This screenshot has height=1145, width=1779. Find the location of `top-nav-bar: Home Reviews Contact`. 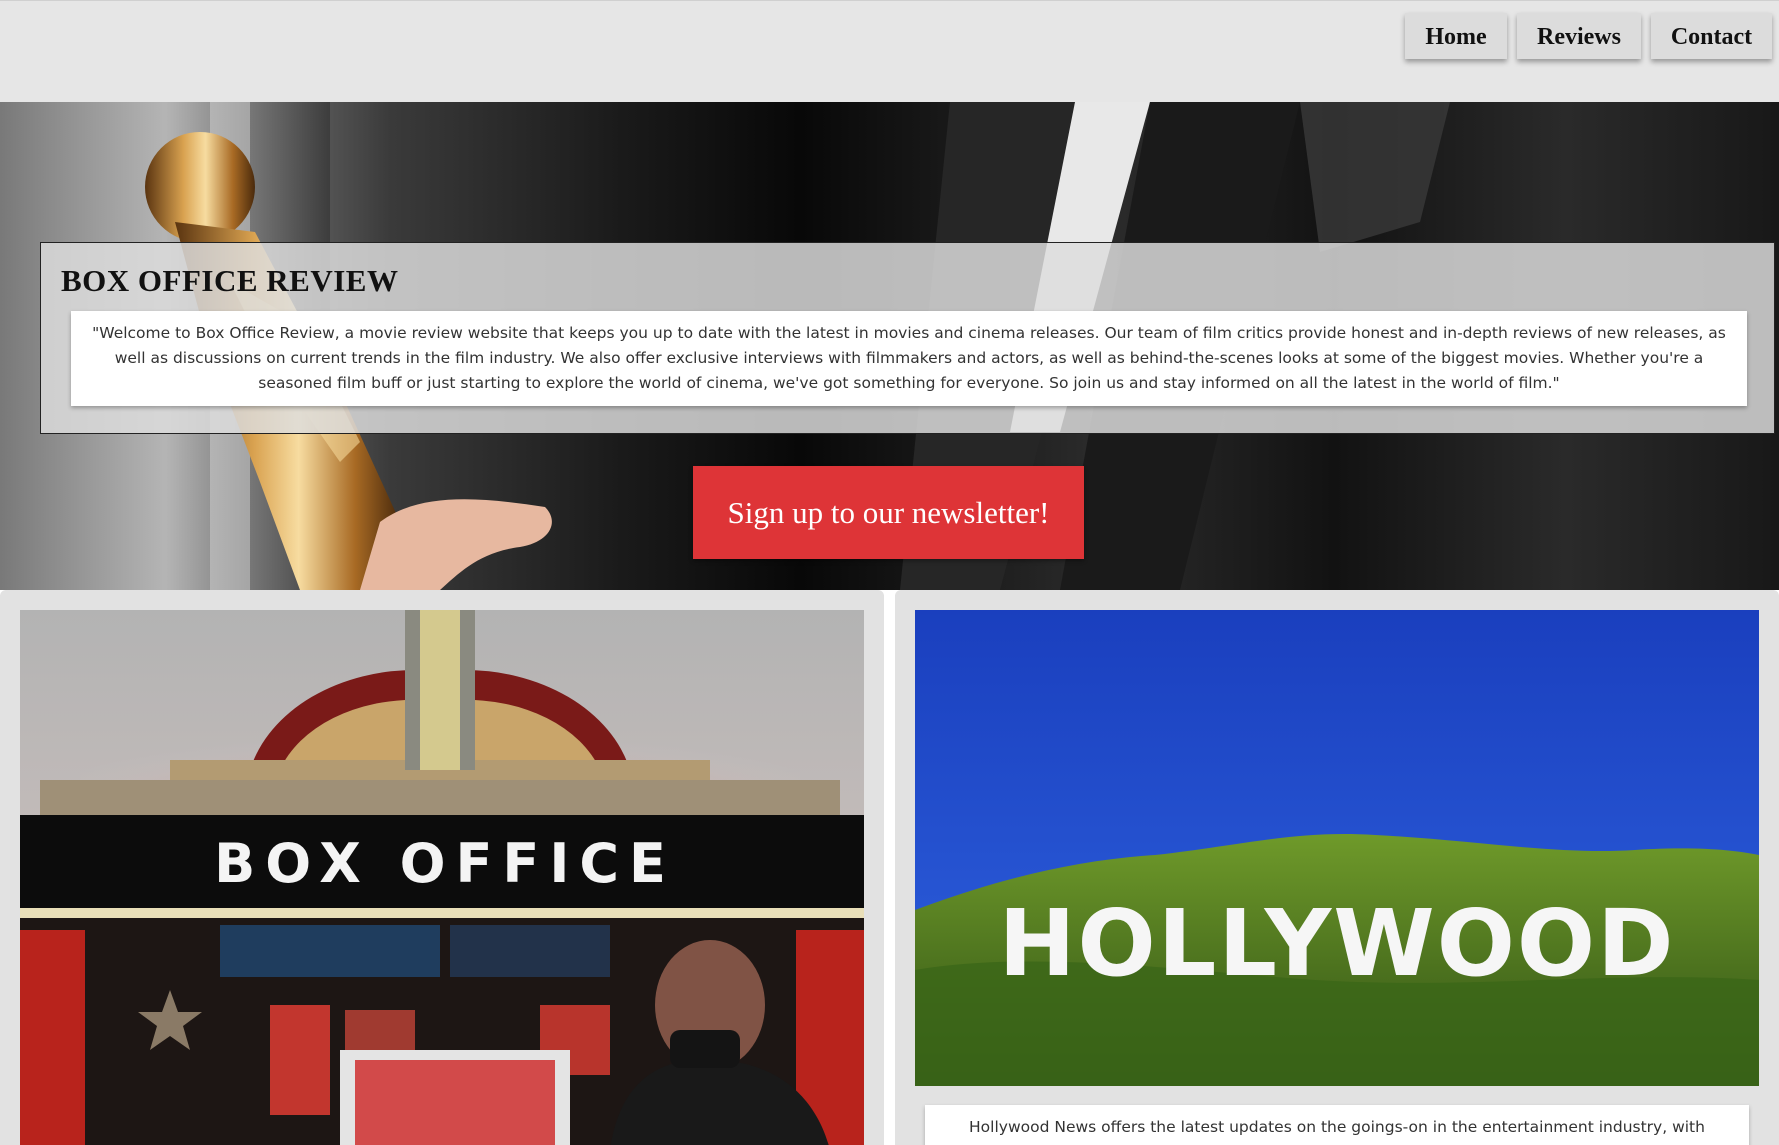

top-nav-bar: Home Reviews Contact is located at coordinates (889, 51).